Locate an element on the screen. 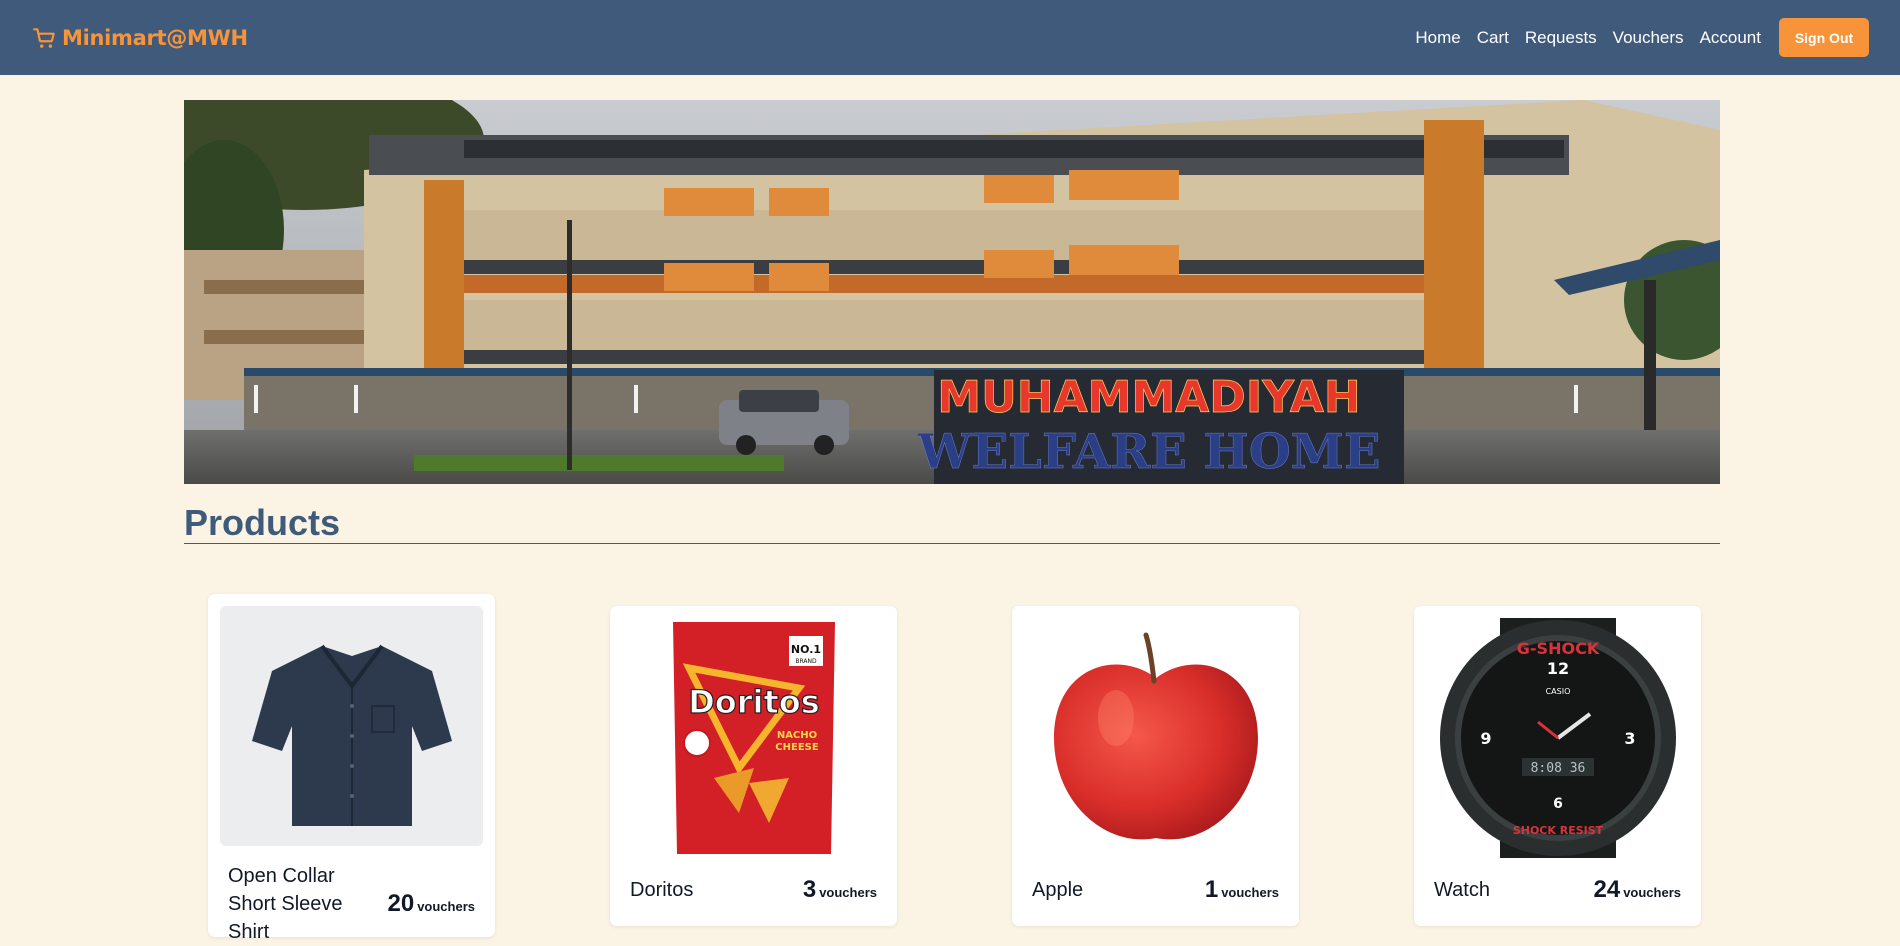  product-image-shirt is located at coordinates (351, 726).